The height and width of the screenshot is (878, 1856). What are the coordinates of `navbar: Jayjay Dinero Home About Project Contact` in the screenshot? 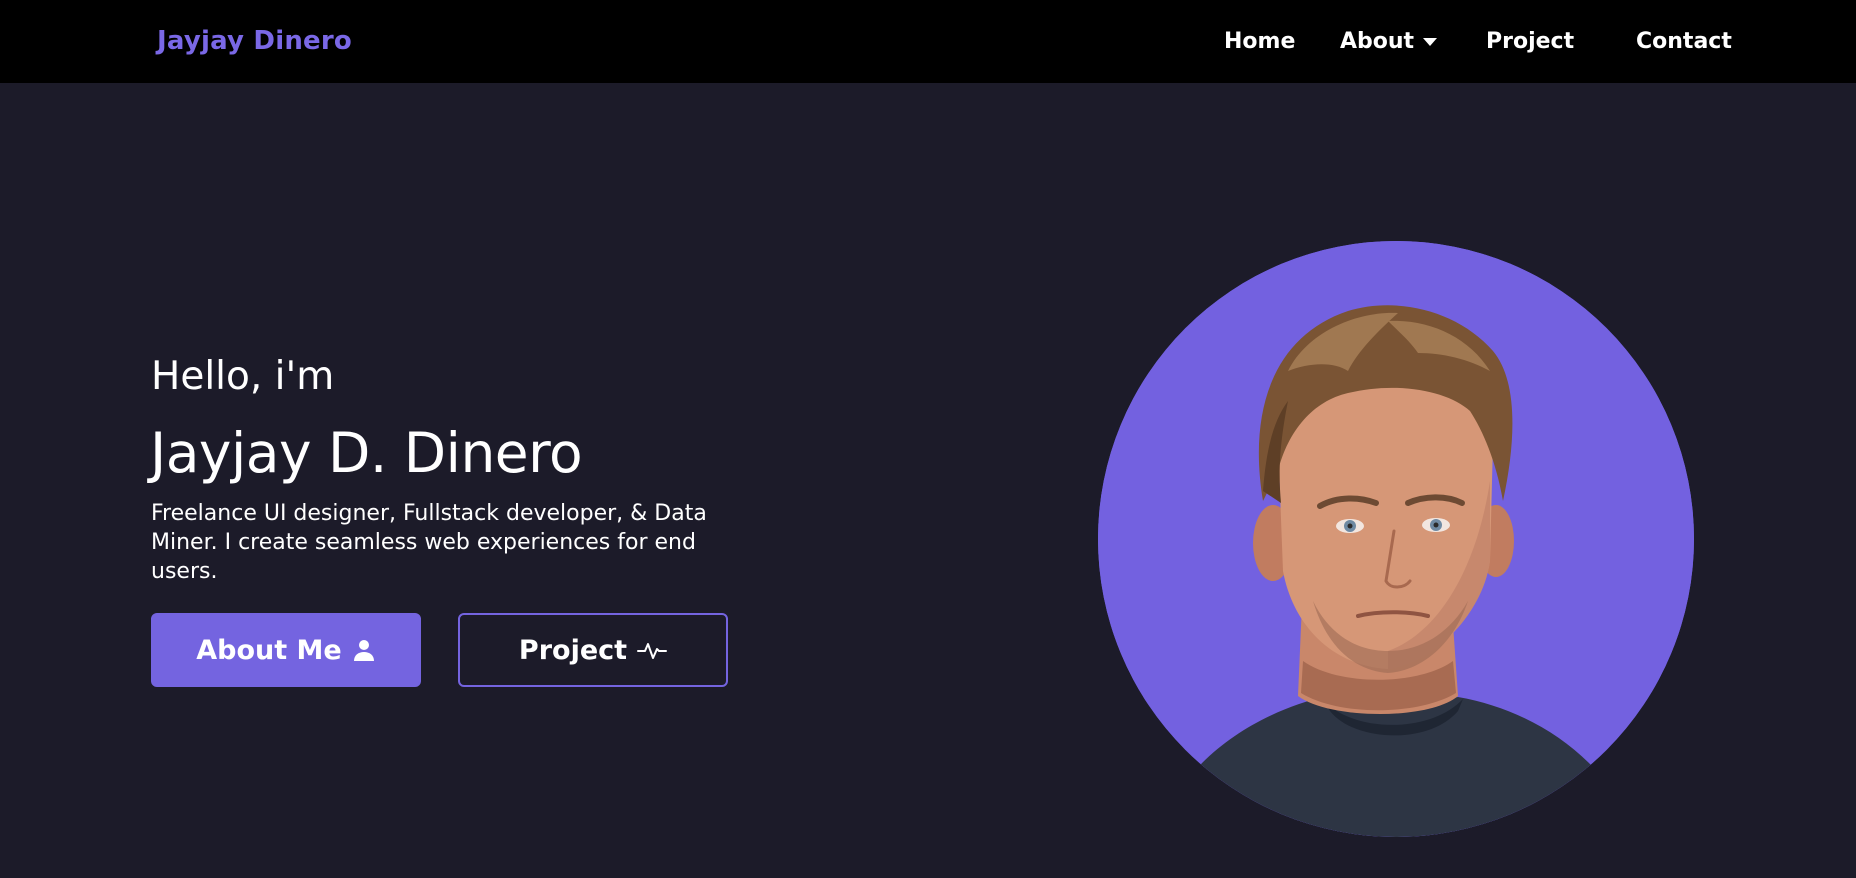 It's located at (928, 41).